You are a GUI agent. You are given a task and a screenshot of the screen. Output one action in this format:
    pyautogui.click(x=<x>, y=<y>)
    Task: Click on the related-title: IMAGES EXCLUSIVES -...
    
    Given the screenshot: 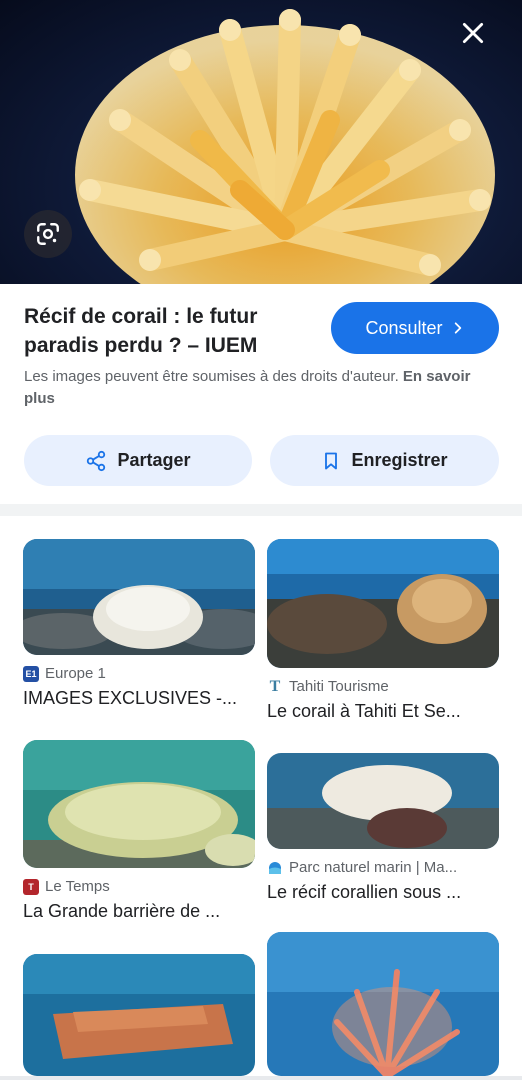 What is the action you would take?
    pyautogui.click(x=130, y=698)
    